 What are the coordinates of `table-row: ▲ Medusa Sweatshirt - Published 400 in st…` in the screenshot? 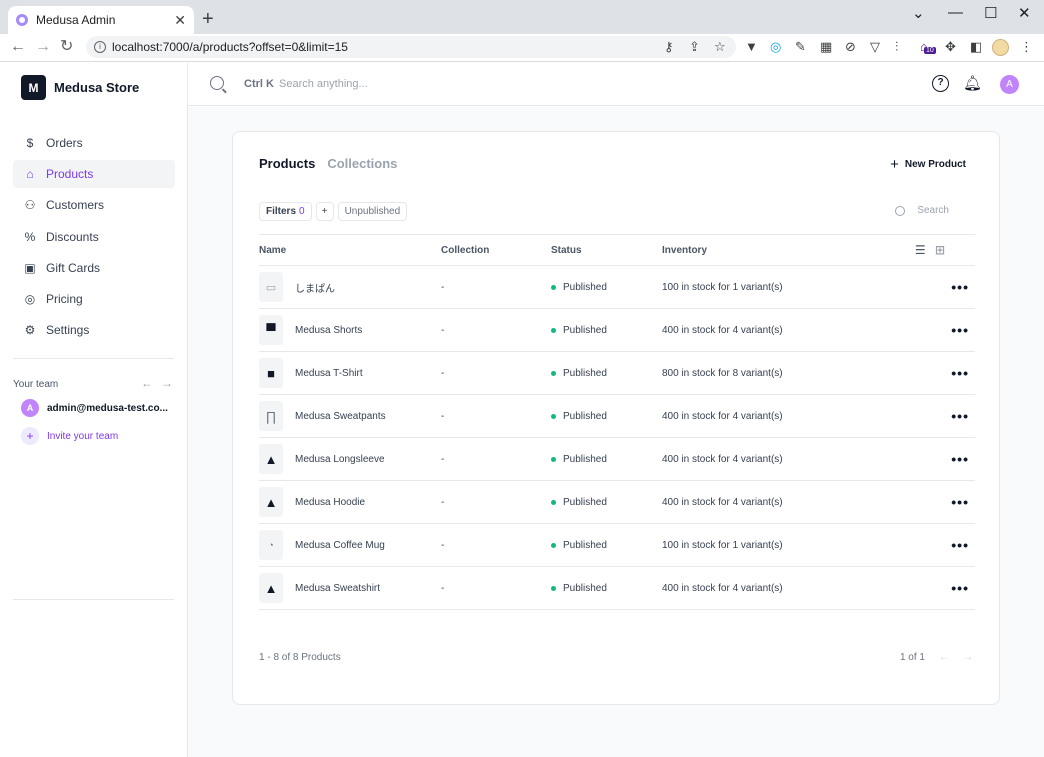 It's located at (617, 588).